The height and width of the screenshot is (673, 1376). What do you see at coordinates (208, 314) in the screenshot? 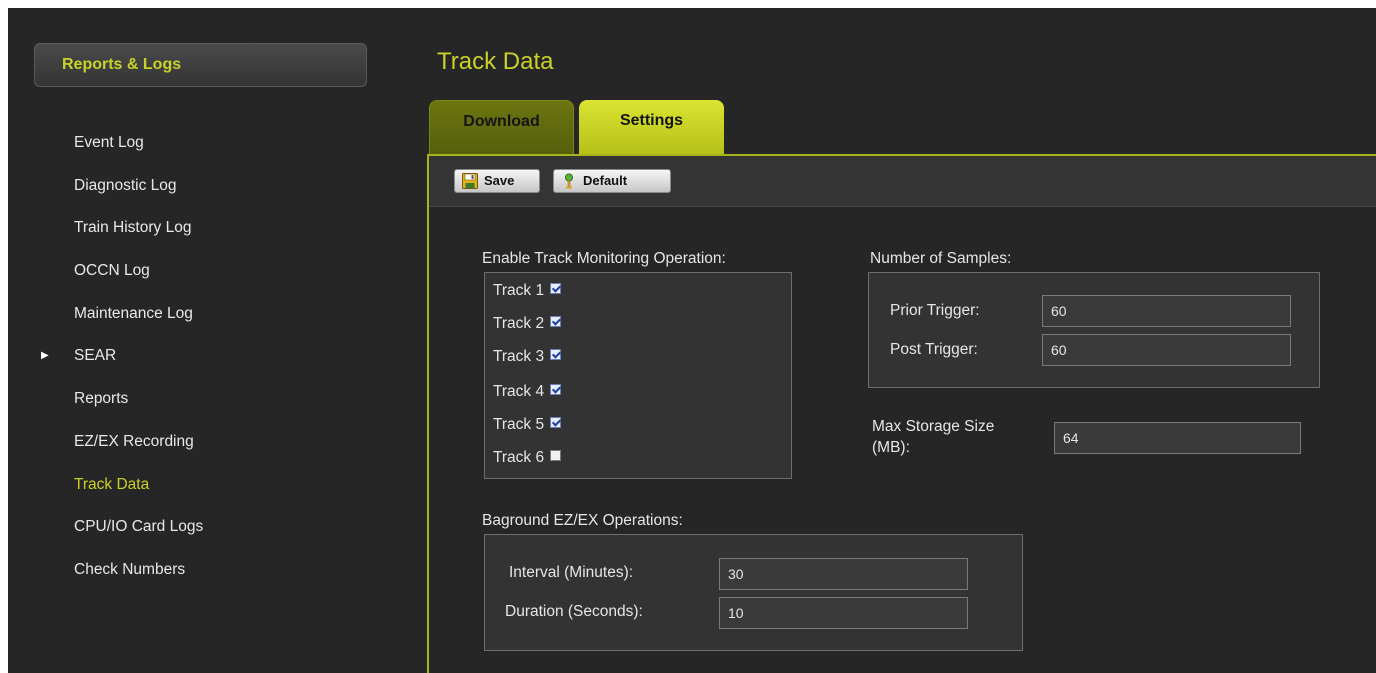
I see `sidebar-item-maintenance-log: Maintenance Log` at bounding box center [208, 314].